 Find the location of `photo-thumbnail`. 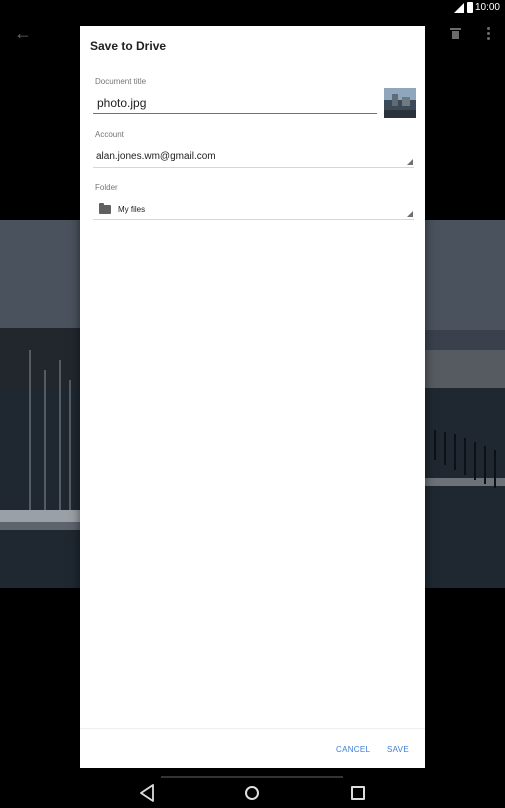

photo-thumbnail is located at coordinates (400, 103).